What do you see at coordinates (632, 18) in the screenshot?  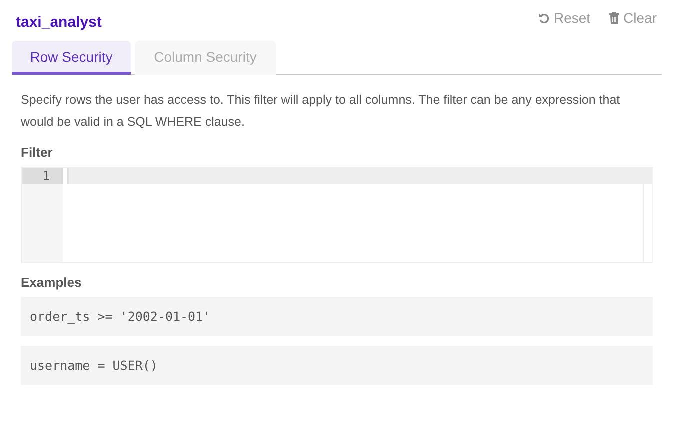 I see `clear-button: Clear` at bounding box center [632, 18].